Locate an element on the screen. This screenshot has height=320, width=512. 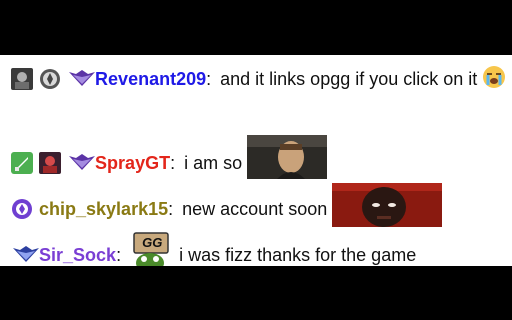
avatar-badge is located at coordinates (22, 78).